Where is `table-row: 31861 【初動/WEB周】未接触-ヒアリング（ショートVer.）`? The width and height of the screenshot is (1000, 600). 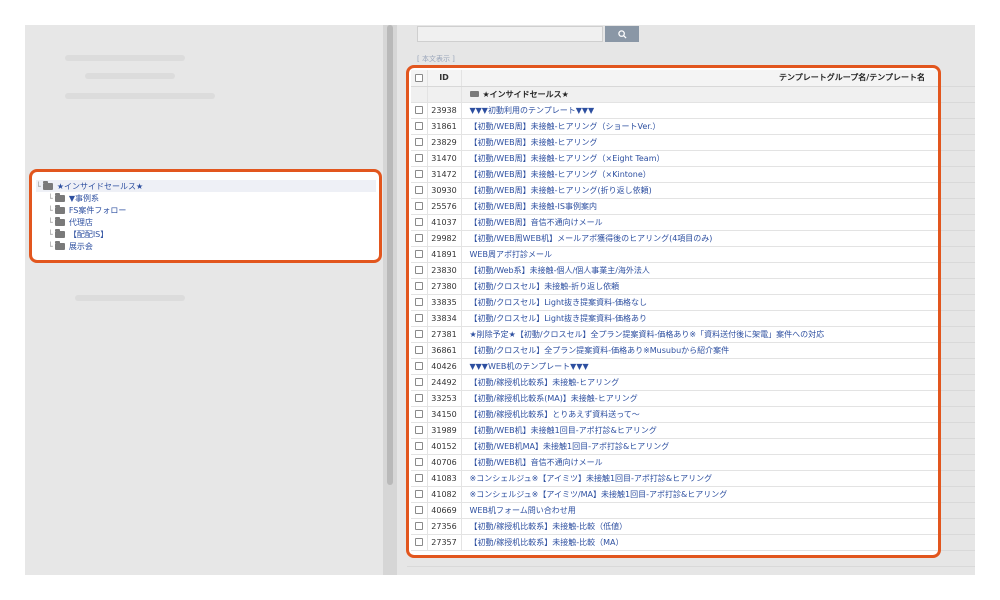
table-row: 31861 【初動/WEB周】未接触-ヒアリング（ショートVer.） is located at coordinates (674, 126).